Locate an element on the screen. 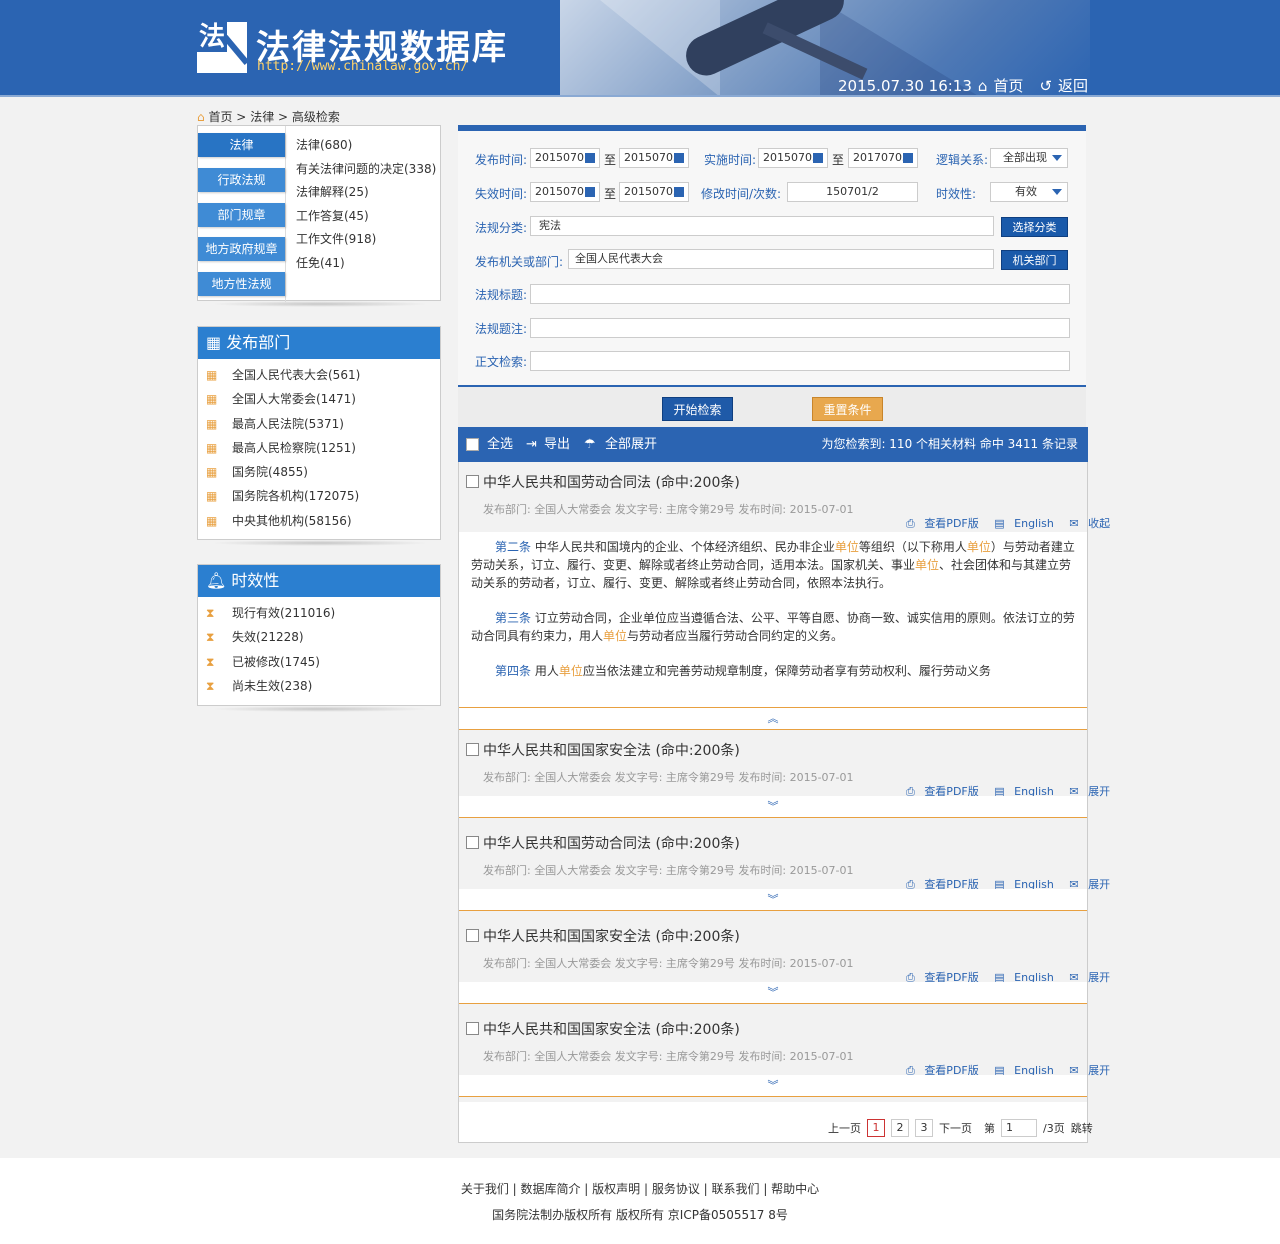  category-item: 有关法律问题的决定(338) is located at coordinates (366, 170).